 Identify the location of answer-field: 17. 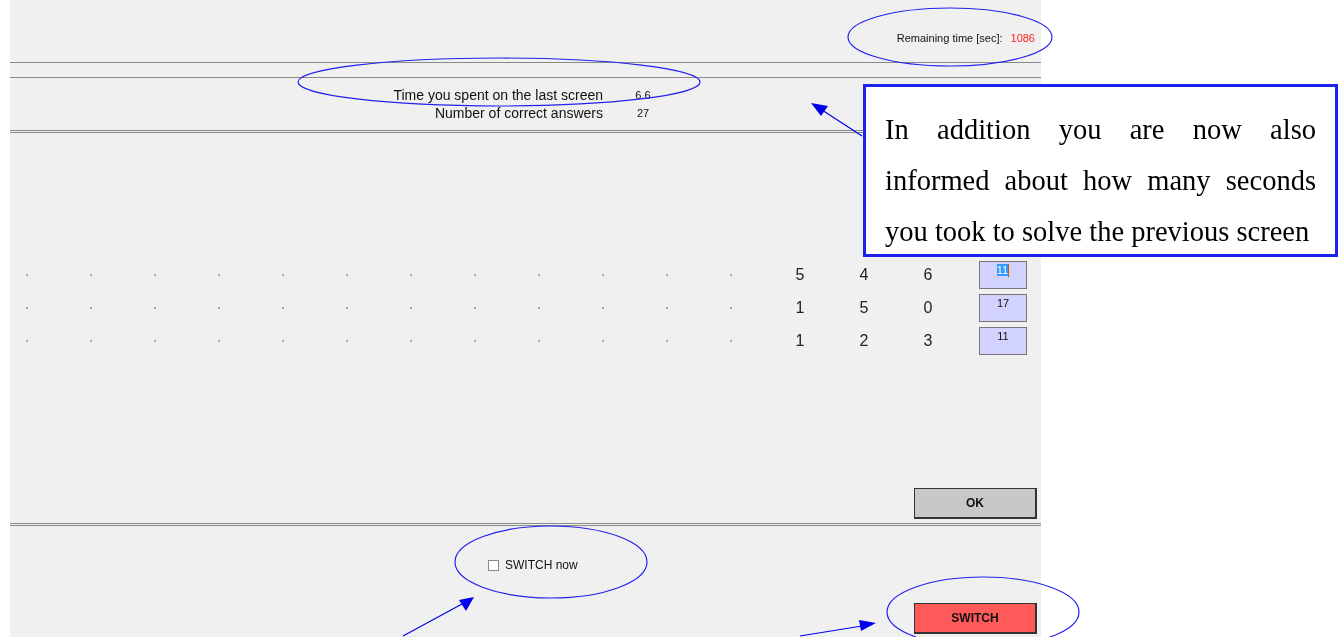
(1003, 307).